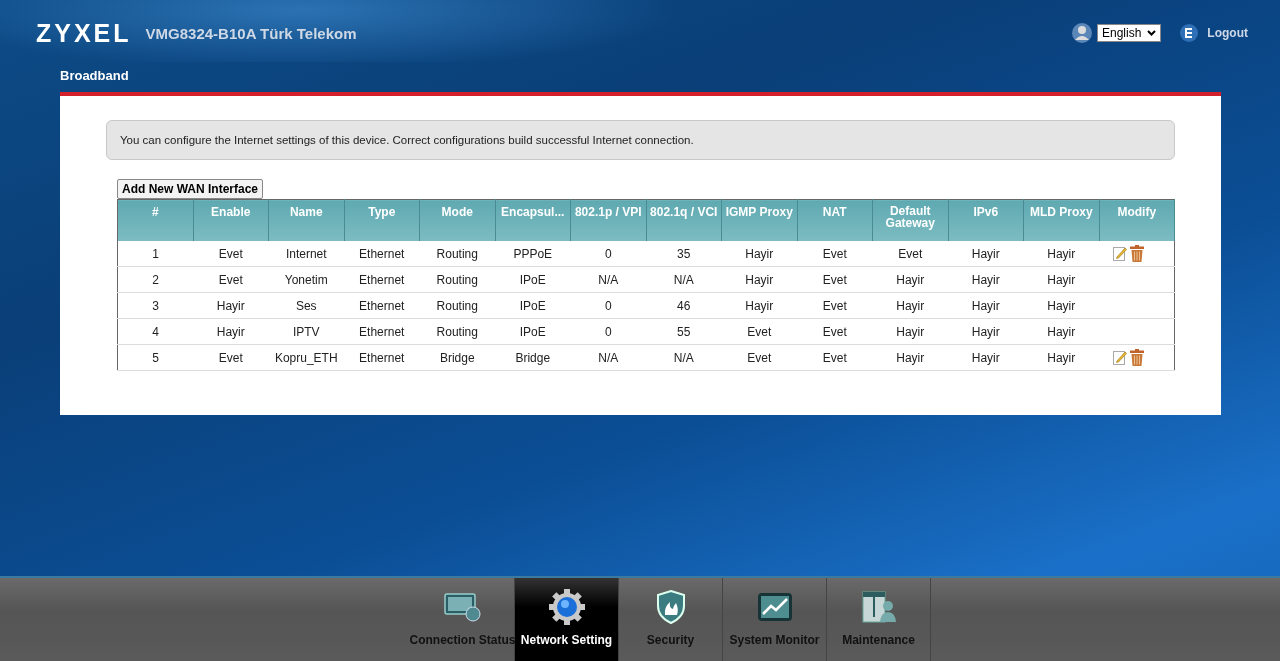  Describe the element at coordinates (155, 331) in the screenshot. I see `table-cell: 4` at that location.